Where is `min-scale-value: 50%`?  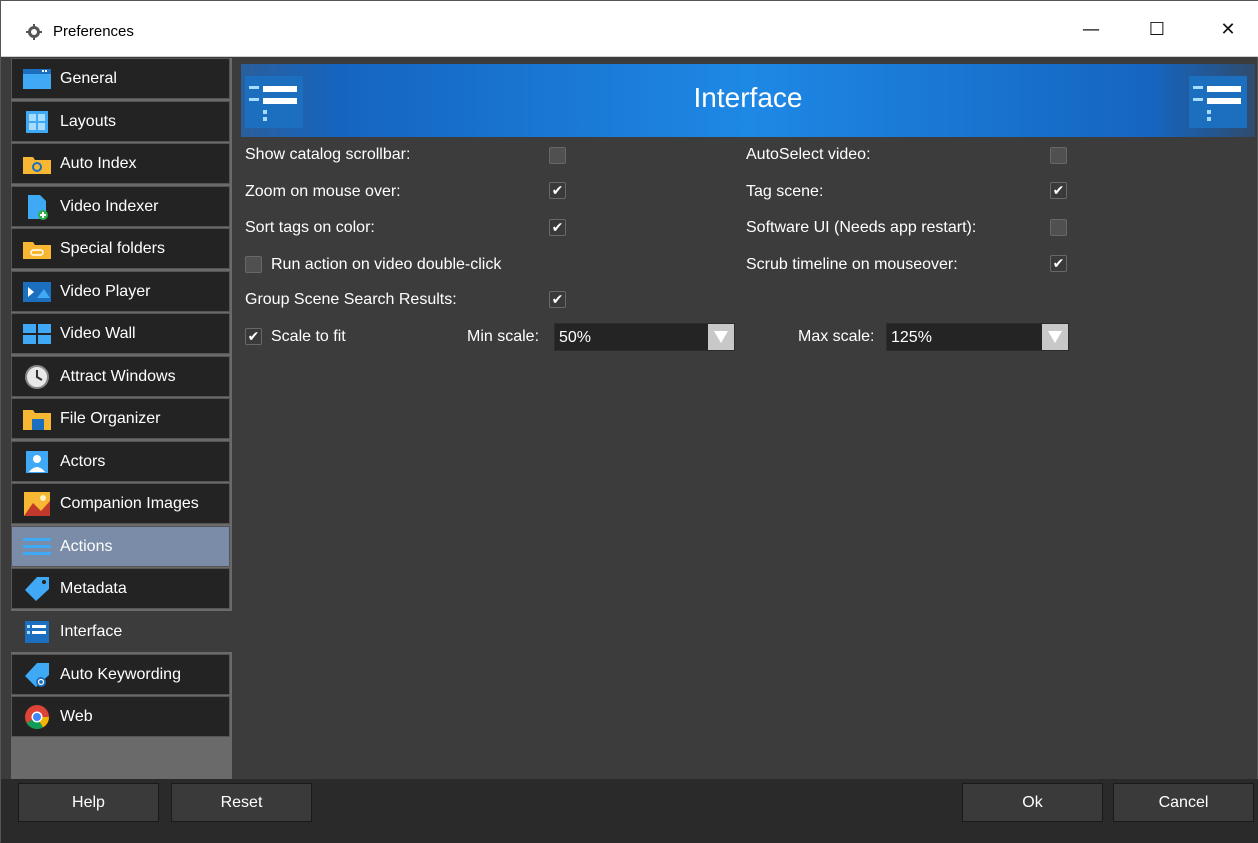 min-scale-value: 50% is located at coordinates (575, 337).